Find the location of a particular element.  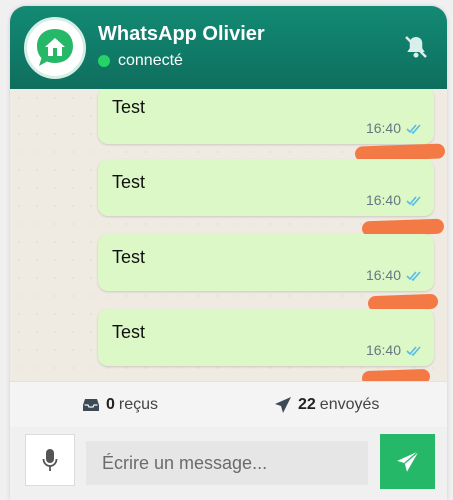

sent-stat: 22 envoyés is located at coordinates (326, 405).